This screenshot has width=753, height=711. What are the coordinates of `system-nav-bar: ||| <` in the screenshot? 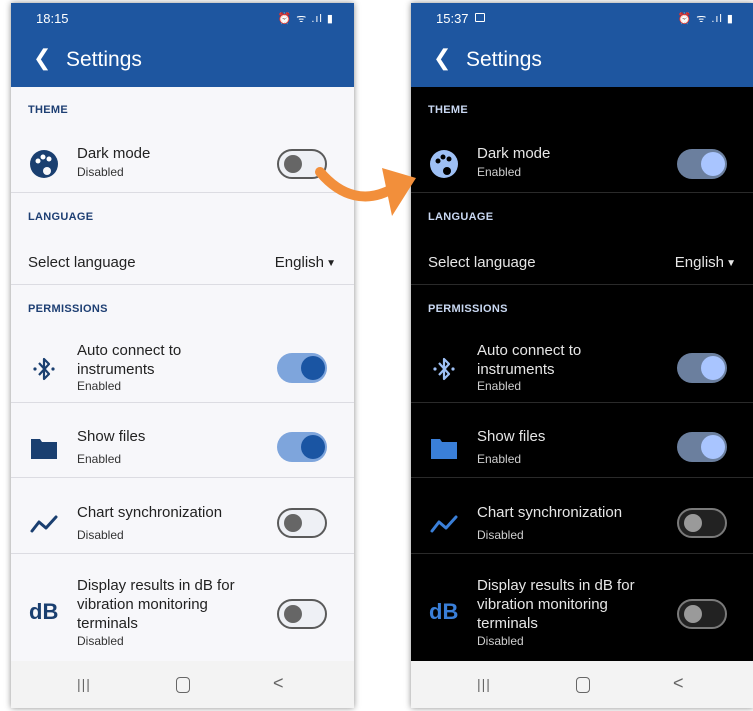 It's located at (182, 684).